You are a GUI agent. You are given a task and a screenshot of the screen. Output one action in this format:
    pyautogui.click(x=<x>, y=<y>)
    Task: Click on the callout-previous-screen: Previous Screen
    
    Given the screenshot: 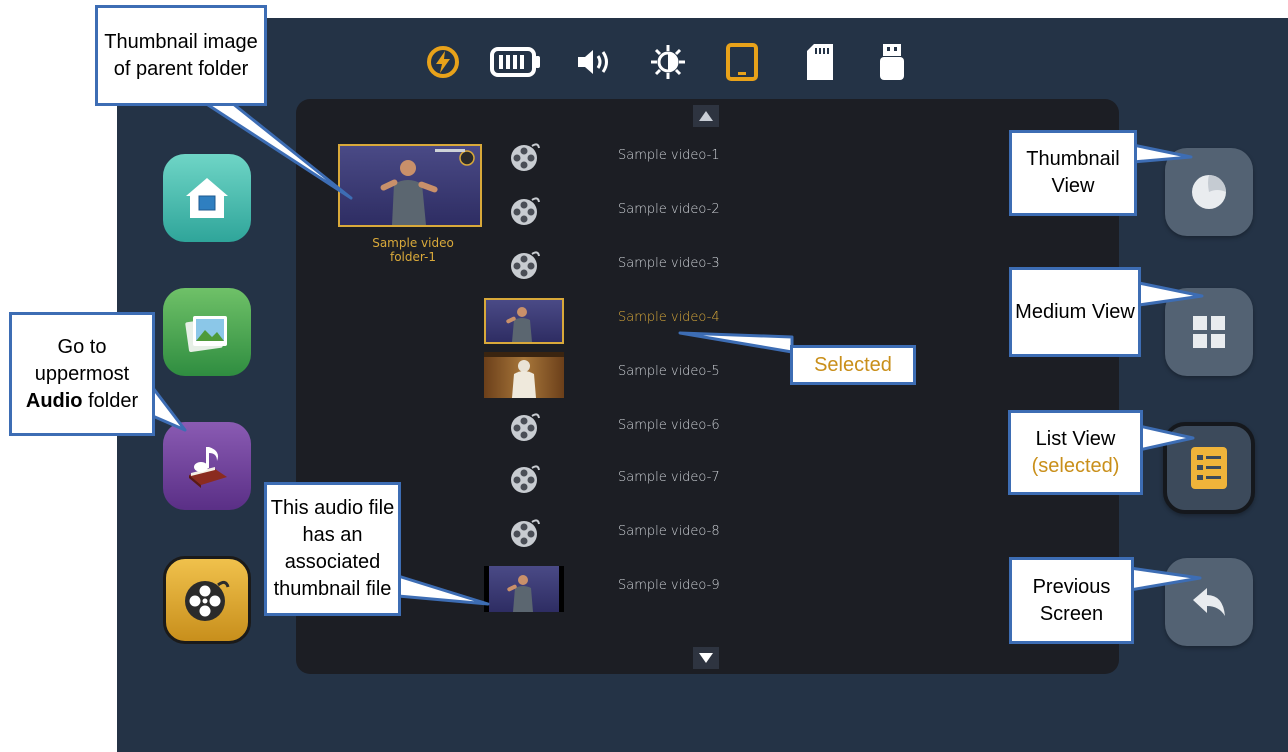 What is the action you would take?
    pyautogui.click(x=1071, y=600)
    